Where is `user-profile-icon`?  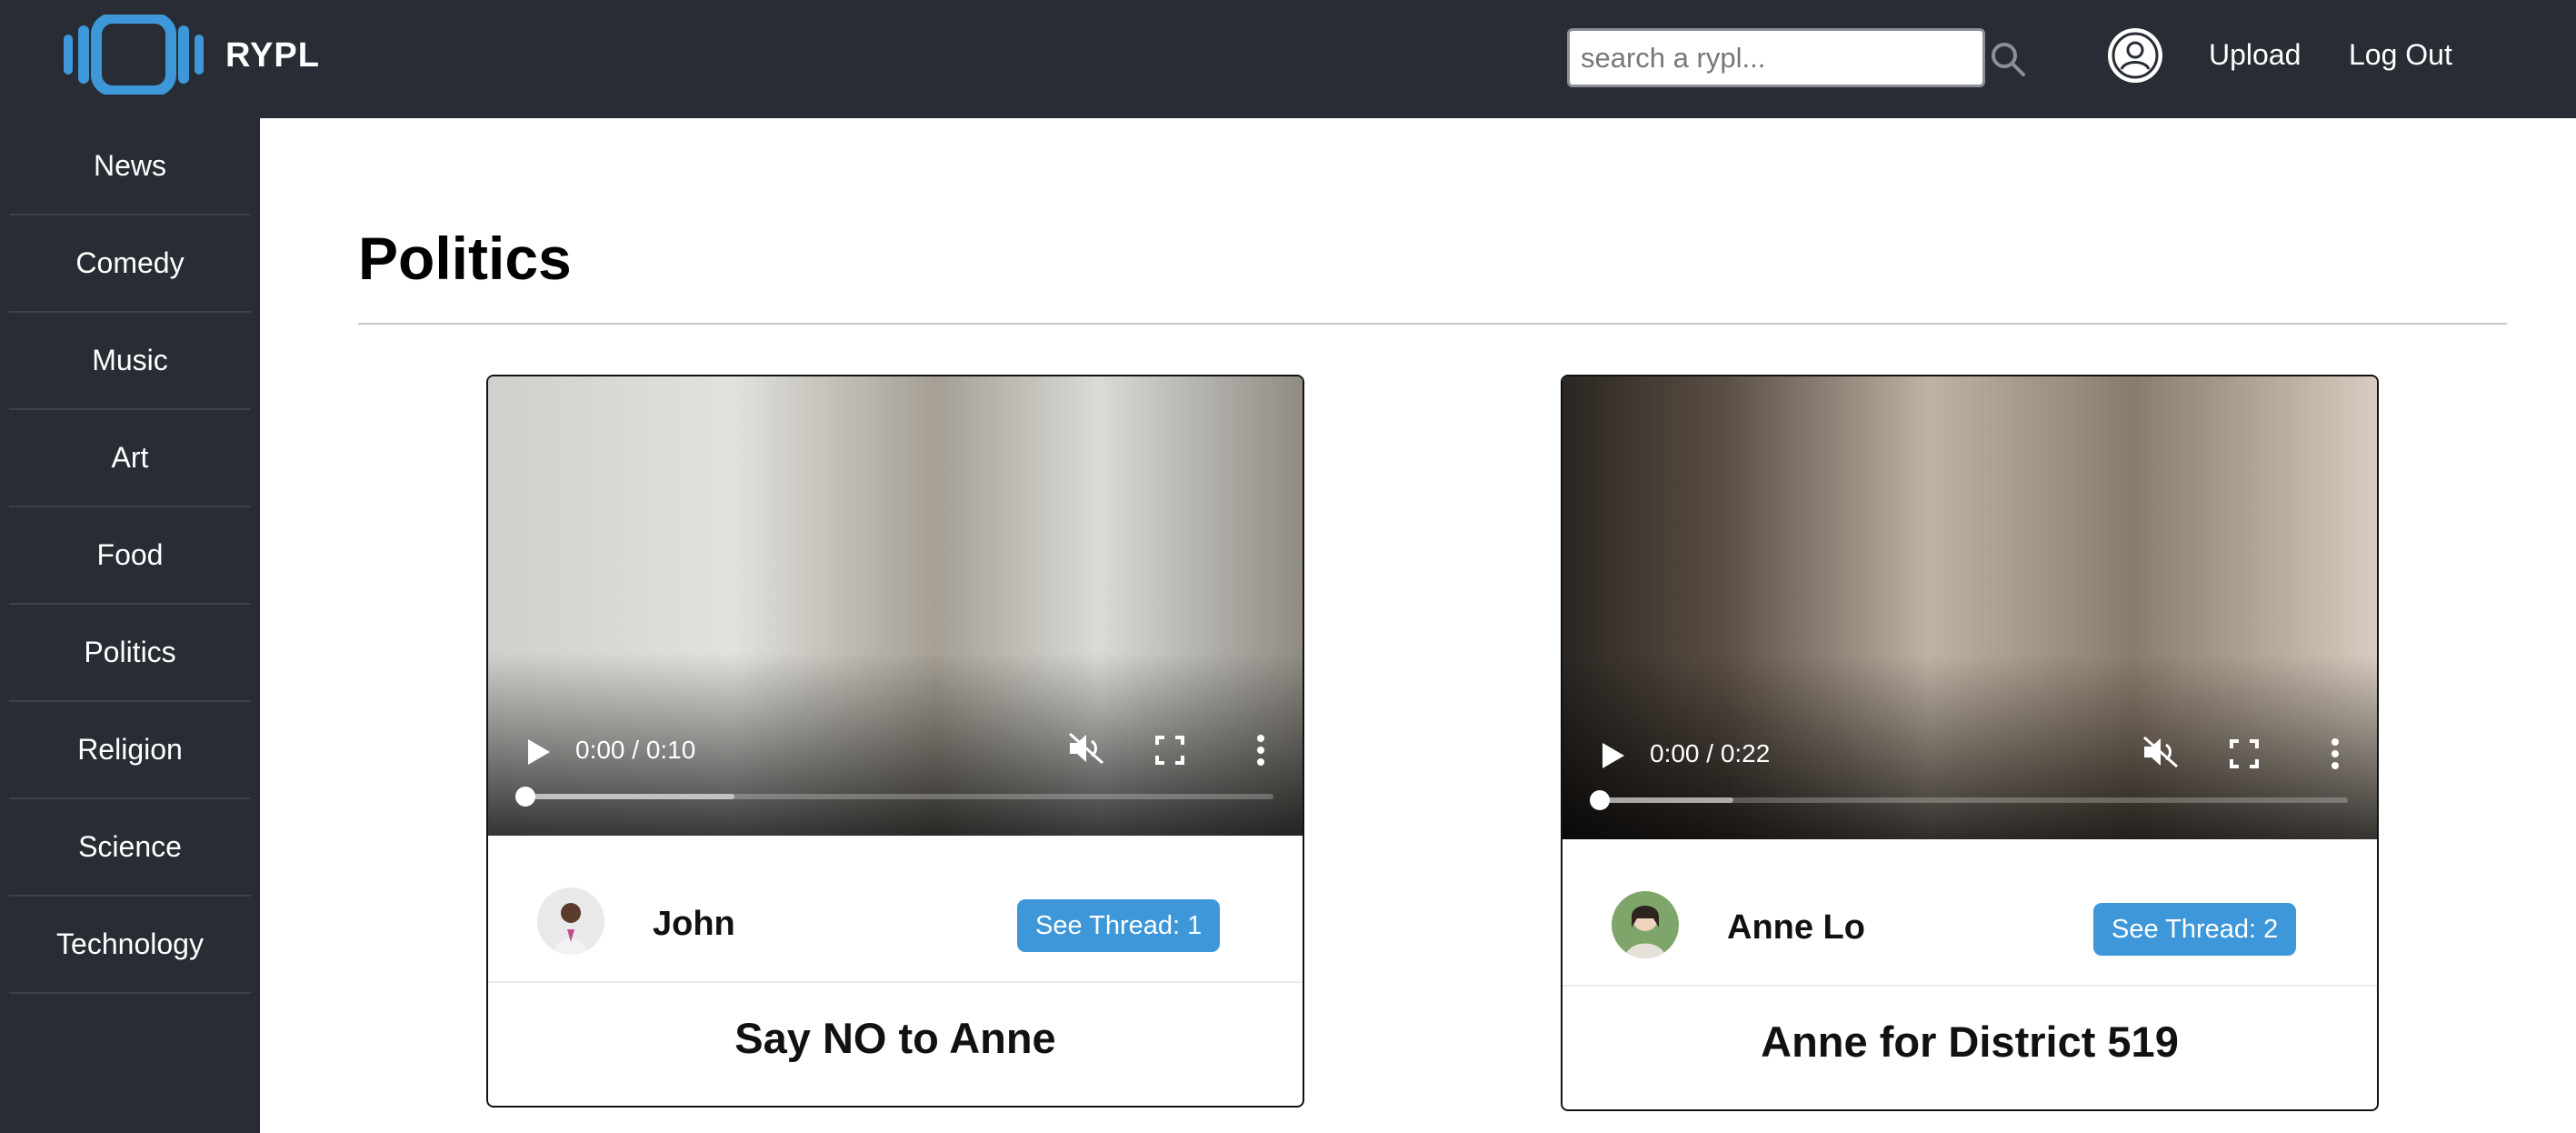
user-profile-icon is located at coordinates (2135, 55).